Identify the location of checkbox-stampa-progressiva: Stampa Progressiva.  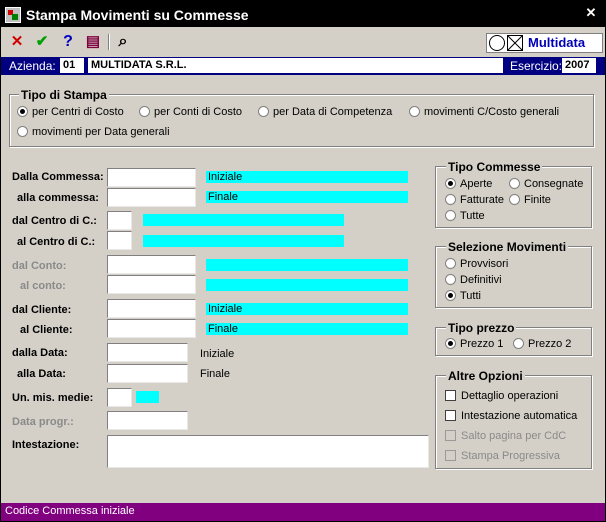
(502, 456).